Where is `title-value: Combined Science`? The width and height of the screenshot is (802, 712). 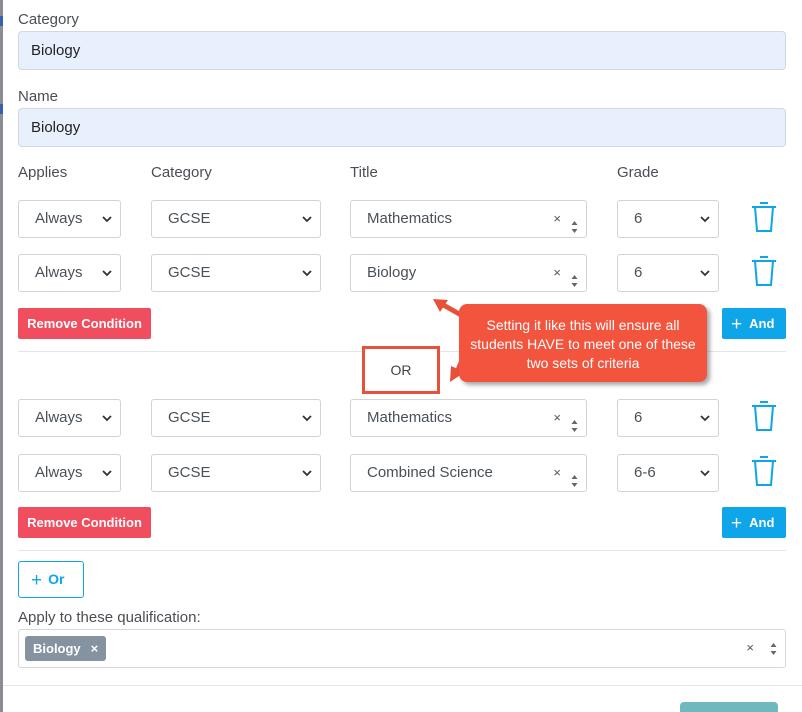
title-value: Combined Science is located at coordinates (430, 472).